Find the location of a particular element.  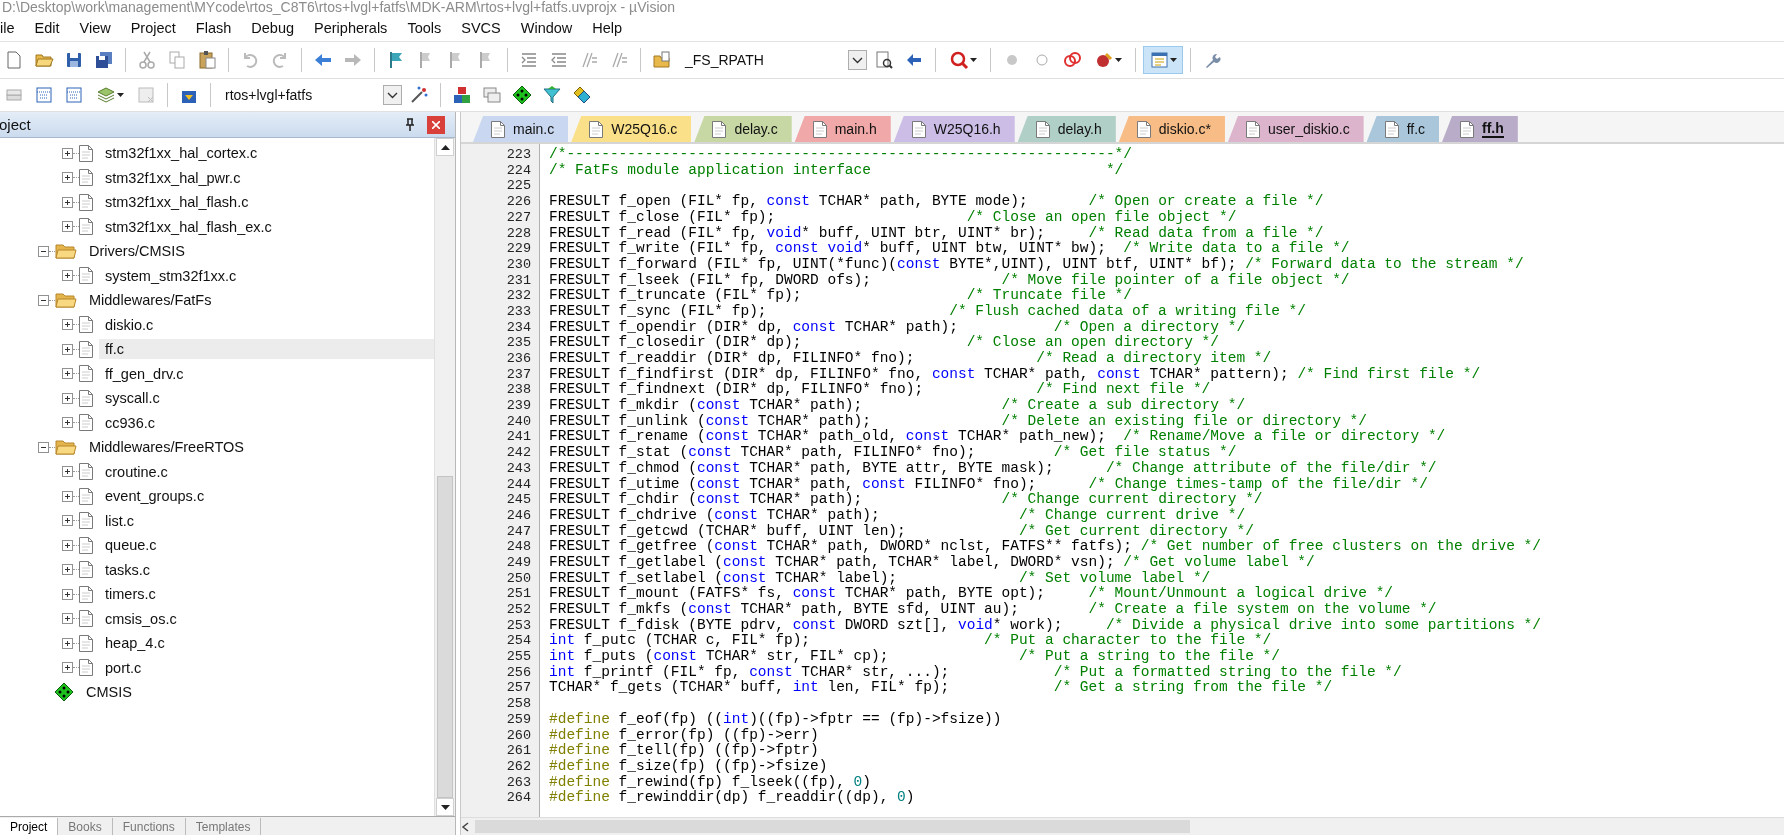

menu-item: Window is located at coordinates (546, 28).